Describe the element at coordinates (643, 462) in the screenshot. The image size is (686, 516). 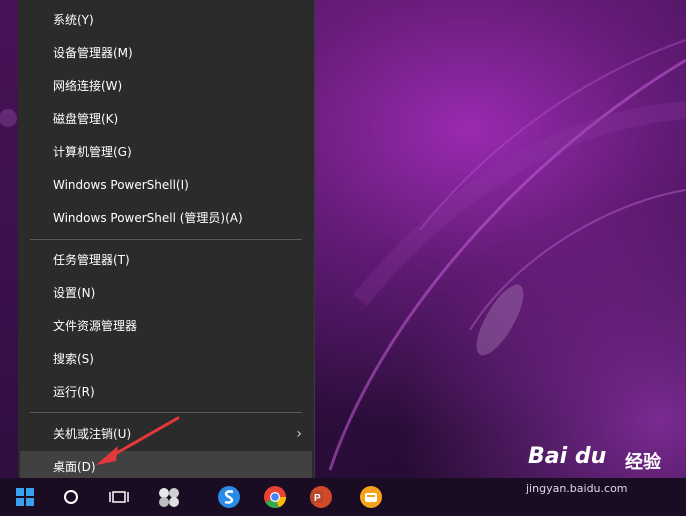
I see `jingyan-text: 经验` at that location.